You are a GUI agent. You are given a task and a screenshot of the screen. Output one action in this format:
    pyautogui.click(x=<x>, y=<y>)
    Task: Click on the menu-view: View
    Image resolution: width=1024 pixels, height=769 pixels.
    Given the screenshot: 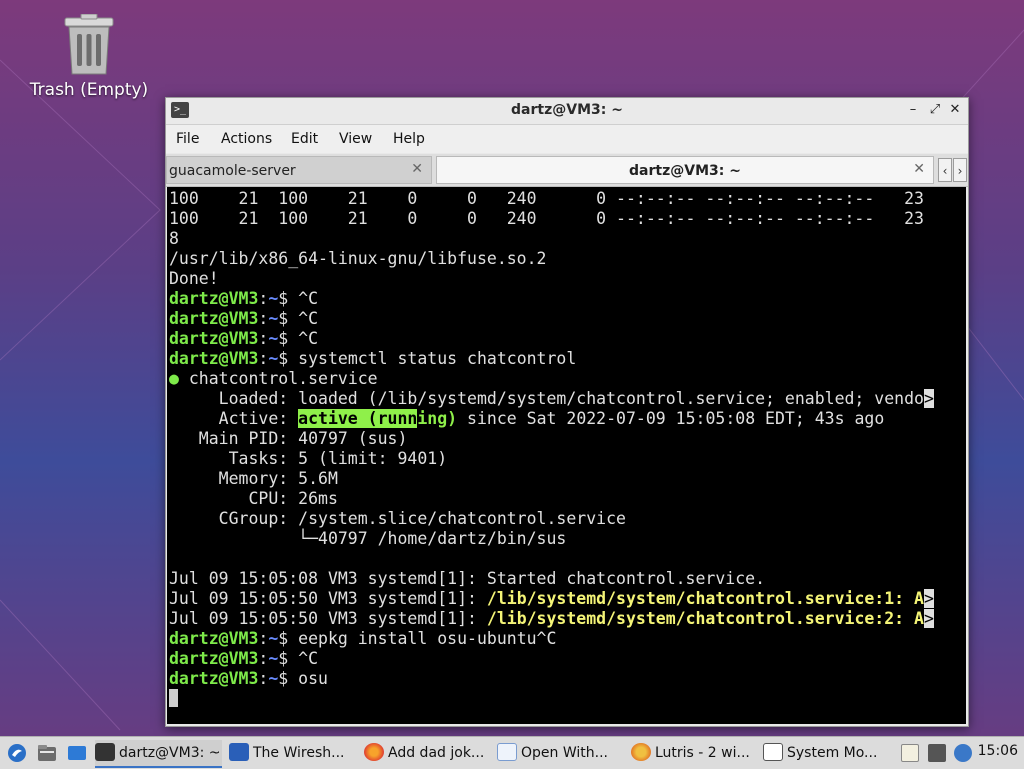 What is the action you would take?
    pyautogui.click(x=355, y=139)
    